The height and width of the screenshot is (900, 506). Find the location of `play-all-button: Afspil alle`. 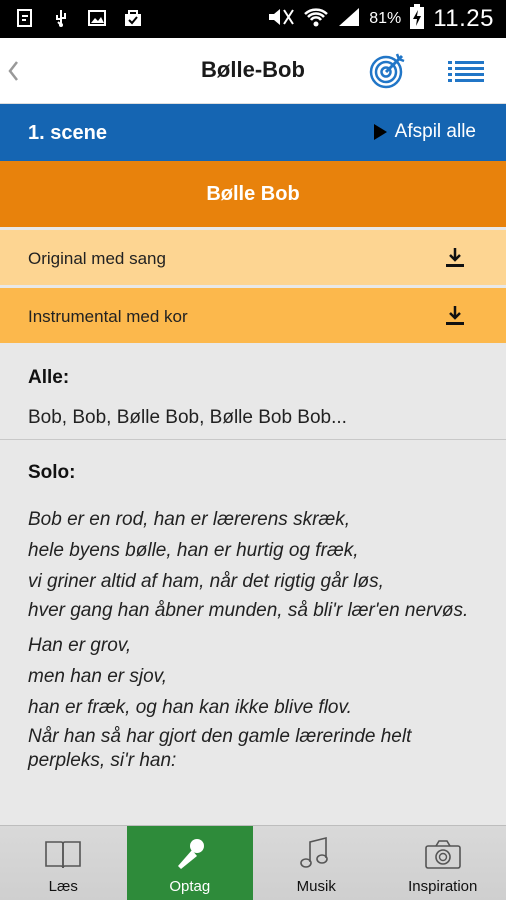

play-all-button: Afspil alle is located at coordinates (424, 132).